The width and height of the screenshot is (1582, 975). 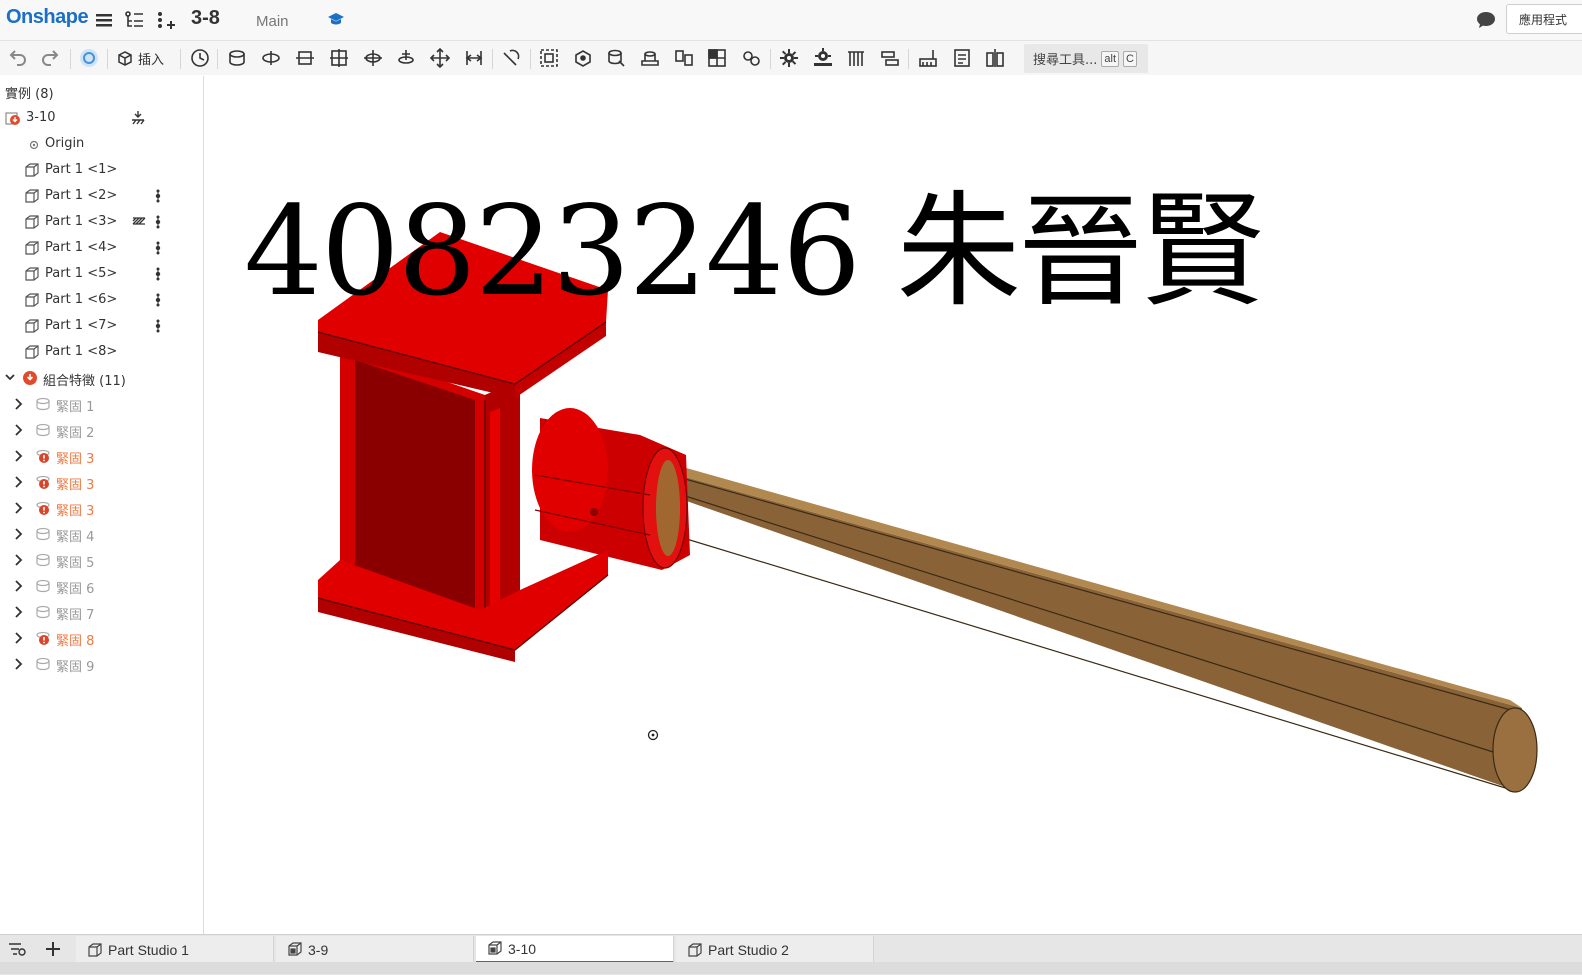 What do you see at coordinates (101, 352) in the screenshot?
I see `part-instance-item: Part 1 <8>` at bounding box center [101, 352].